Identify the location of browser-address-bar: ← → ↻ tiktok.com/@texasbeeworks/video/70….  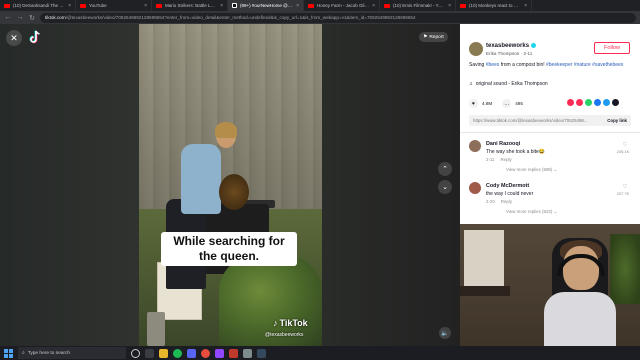
(320, 17).